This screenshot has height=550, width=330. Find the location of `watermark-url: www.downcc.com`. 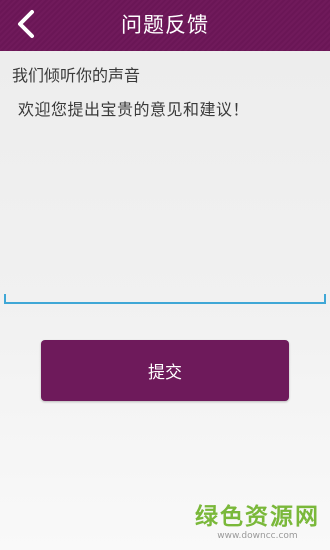

watermark-url: www.downcc.com is located at coordinates (257, 536).